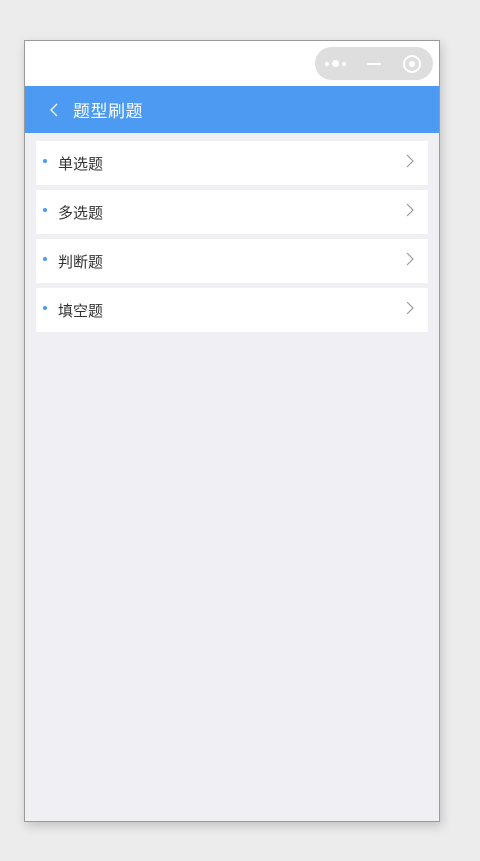 The height and width of the screenshot is (861, 480). What do you see at coordinates (81, 163) in the screenshot?
I see `list-item-label: 单选题` at bounding box center [81, 163].